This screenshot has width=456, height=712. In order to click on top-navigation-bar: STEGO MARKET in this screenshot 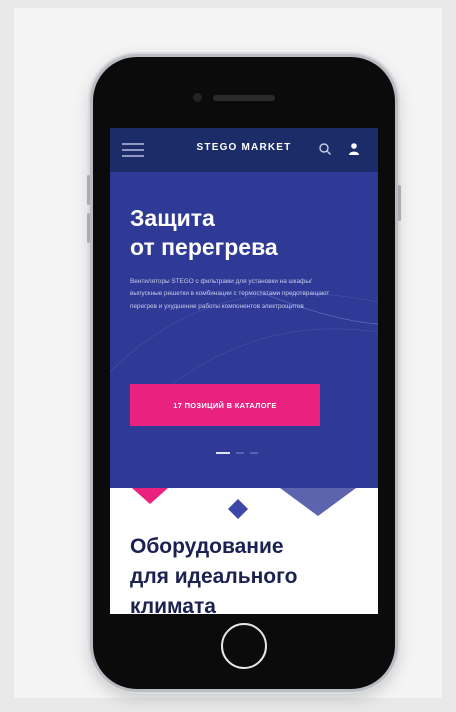, I will do `click(244, 150)`.